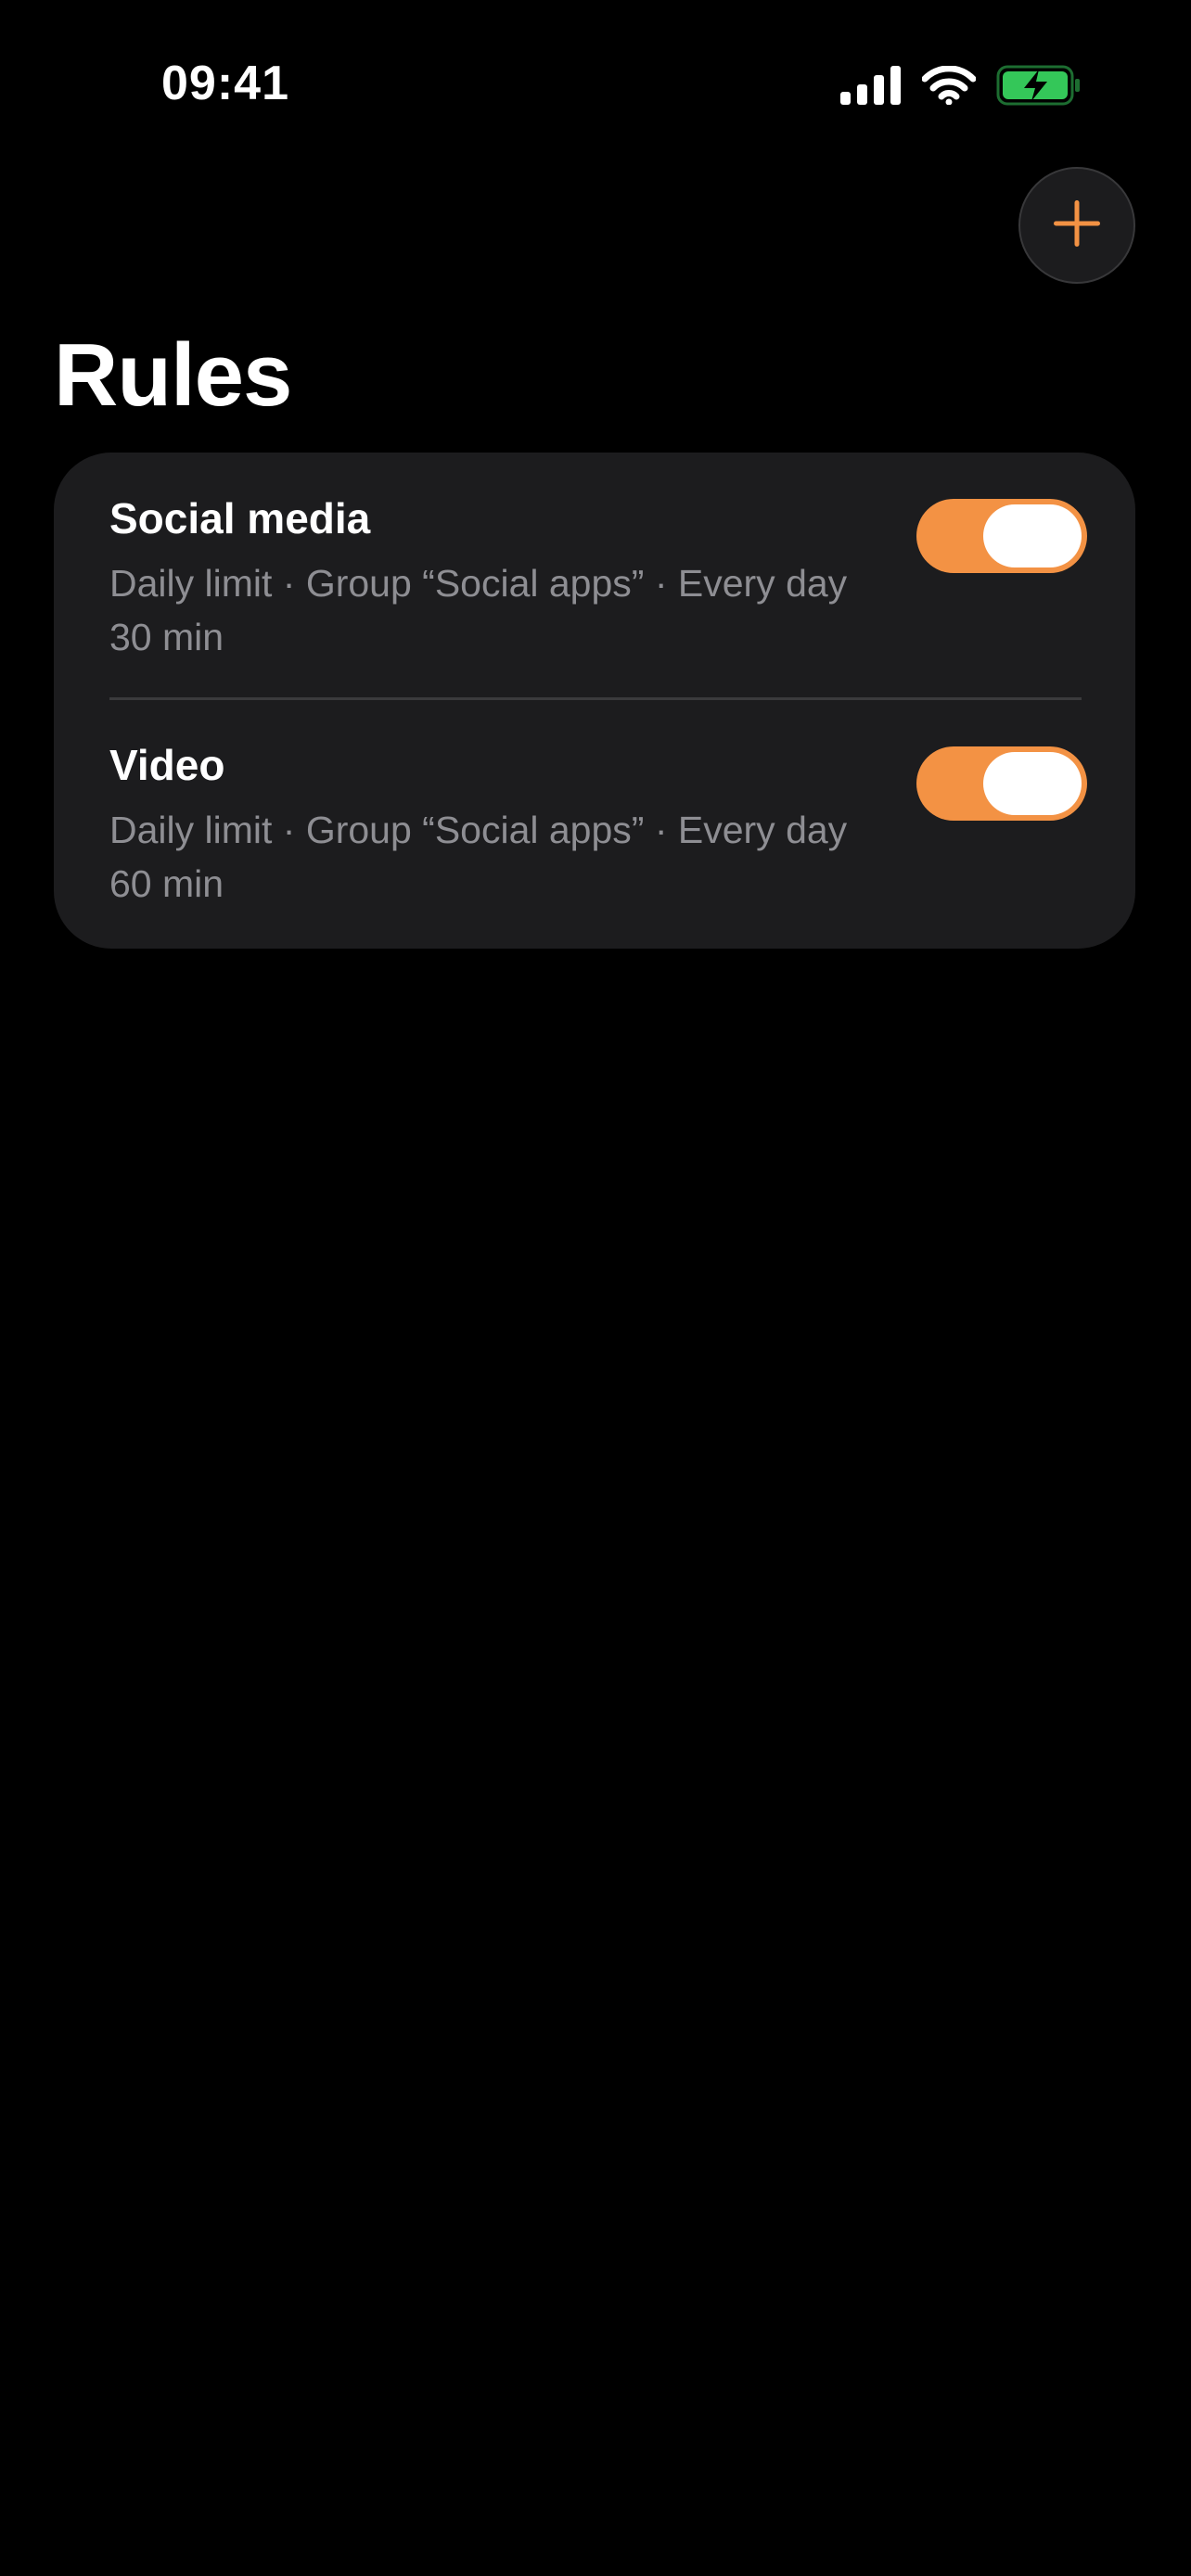 The image size is (1191, 2576). I want to click on wifi-icon, so click(949, 87).